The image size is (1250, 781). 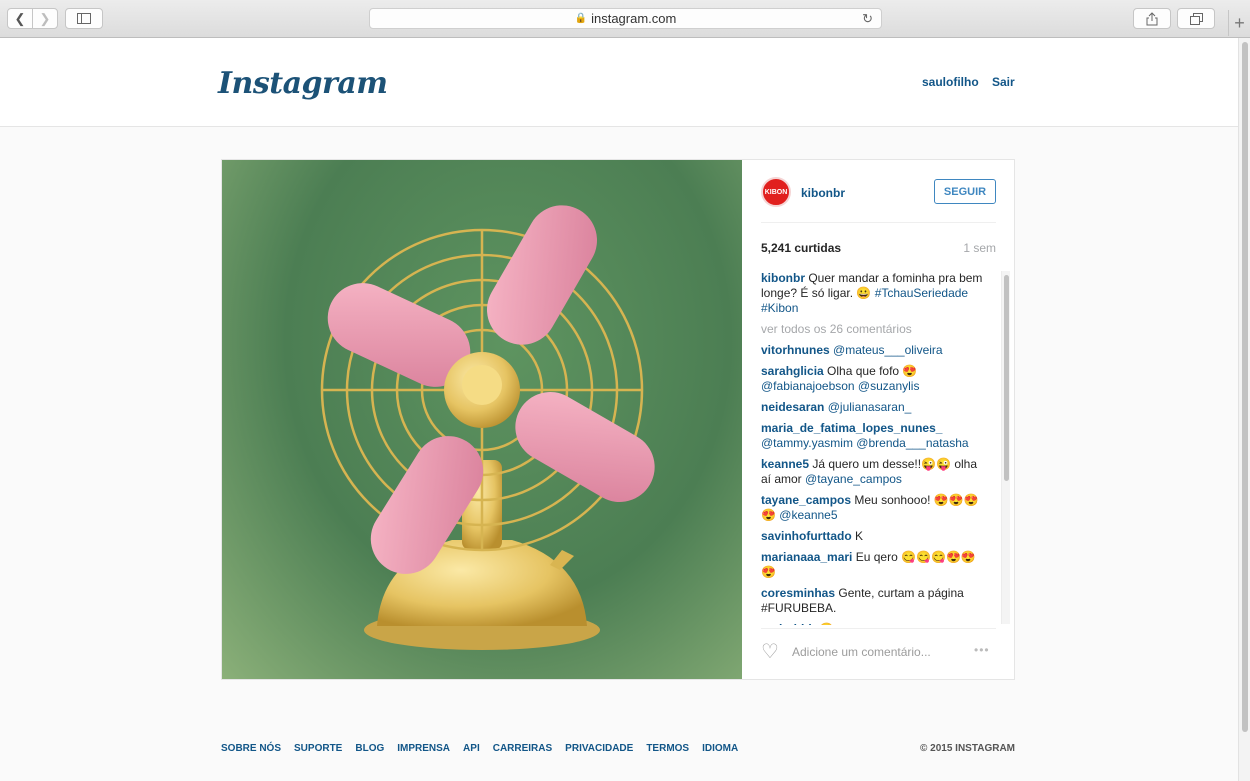 I want to click on comment-mentions: @julianasaran_, so click(x=870, y=407).